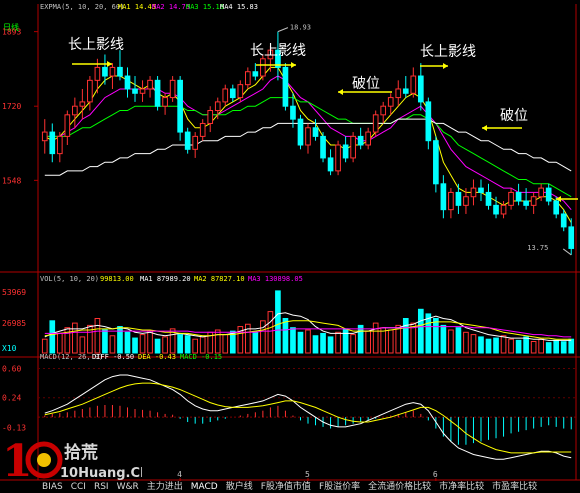 Image resolution: width=580 pixels, height=493 pixels. I want to click on tab-7: F股净值市值, so click(286, 487).